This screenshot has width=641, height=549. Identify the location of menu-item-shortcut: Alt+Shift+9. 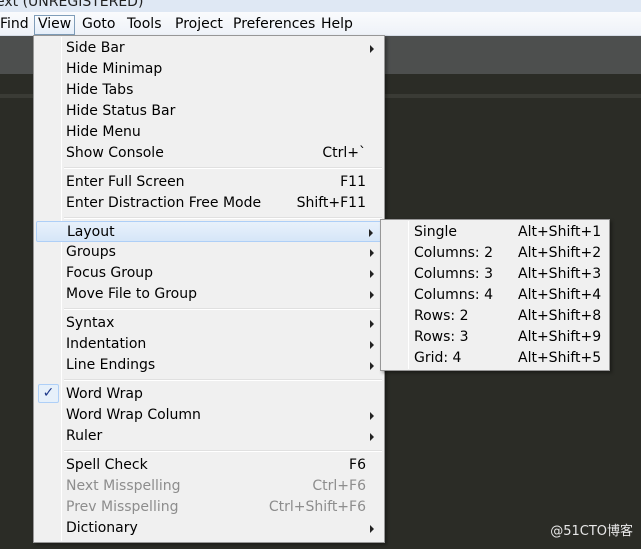
(560, 337).